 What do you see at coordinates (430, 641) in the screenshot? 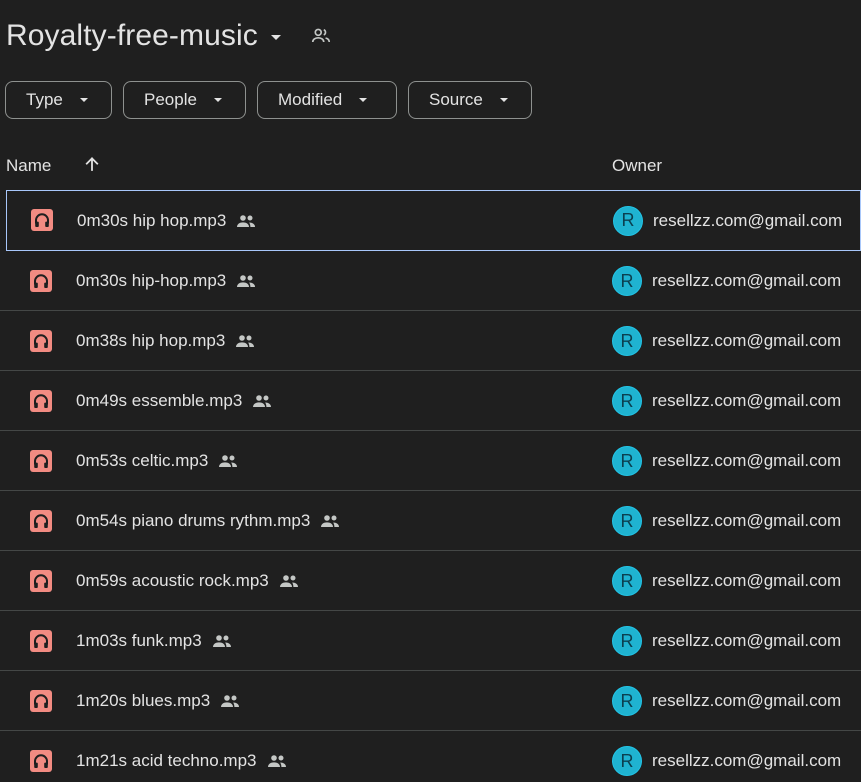
I see `file-row: 1m03s funk.mp3 R resellzz.com@gmail.com` at bounding box center [430, 641].